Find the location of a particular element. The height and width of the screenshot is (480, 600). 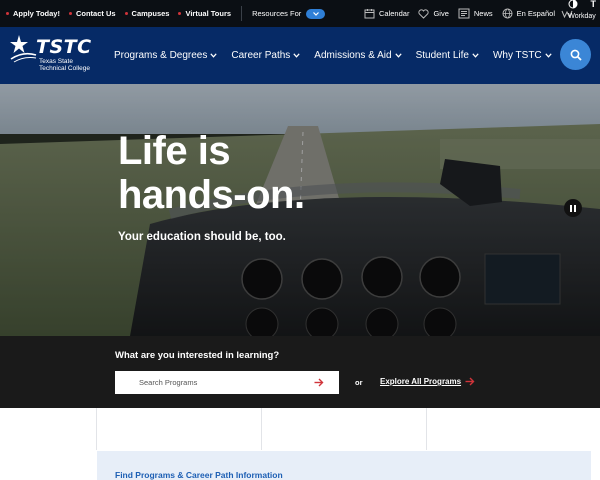

resources-for-dropdown: Resources For is located at coordinates (283, 13).